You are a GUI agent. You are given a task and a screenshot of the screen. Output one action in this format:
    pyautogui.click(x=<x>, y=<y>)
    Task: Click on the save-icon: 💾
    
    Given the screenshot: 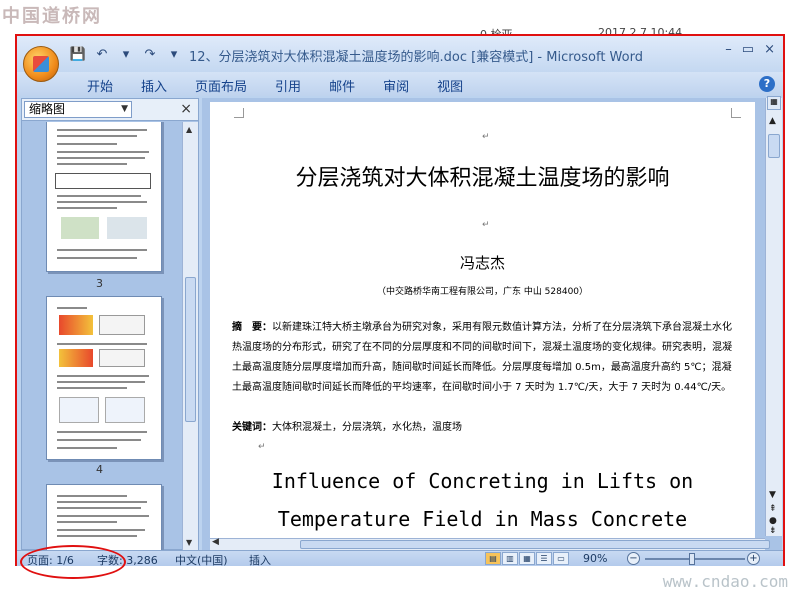 What is the action you would take?
    pyautogui.click(x=78, y=54)
    